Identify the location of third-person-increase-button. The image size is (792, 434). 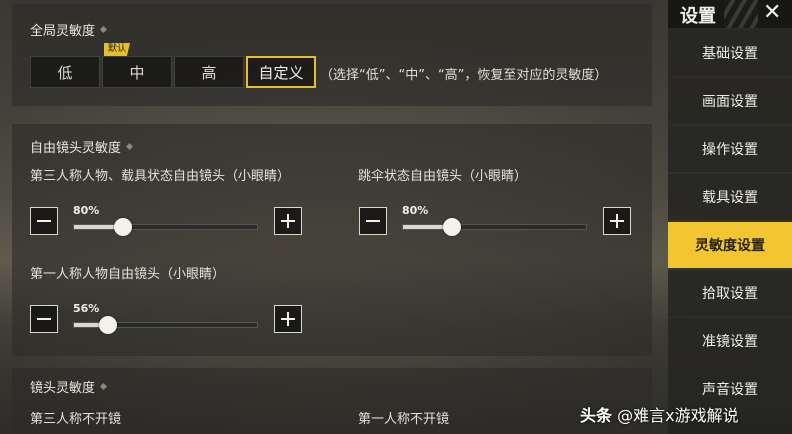
(288, 221).